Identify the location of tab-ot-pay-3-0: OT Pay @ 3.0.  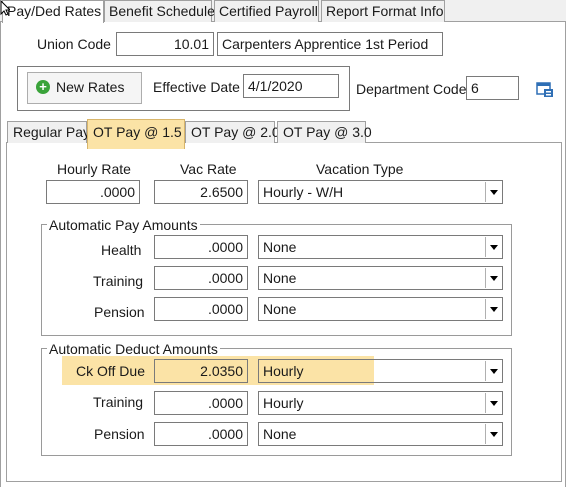
(324, 132).